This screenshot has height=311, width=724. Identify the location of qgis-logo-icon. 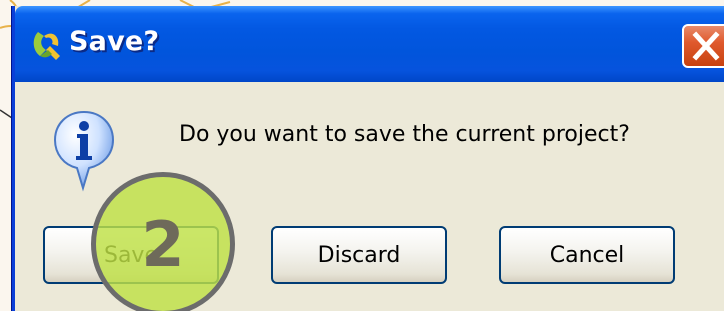
(46, 46).